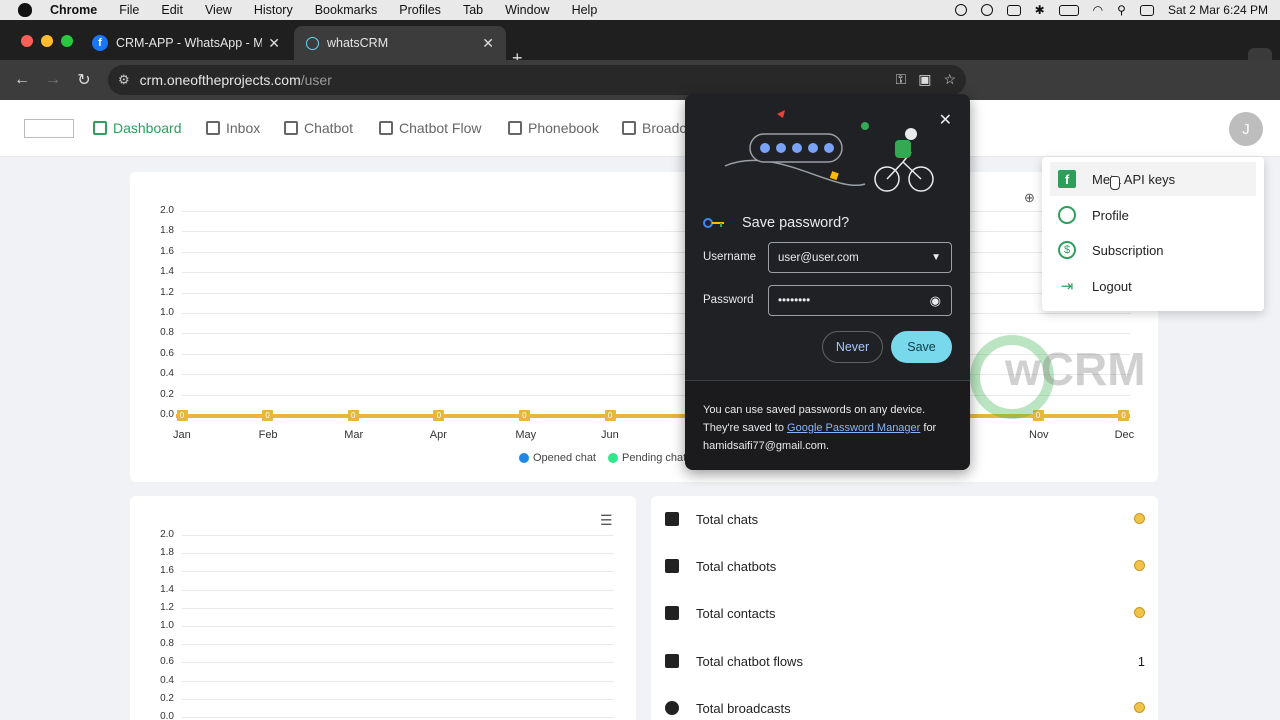  I want to click on omnibox-actions: ⚿ ▣ ☆, so click(926, 79).